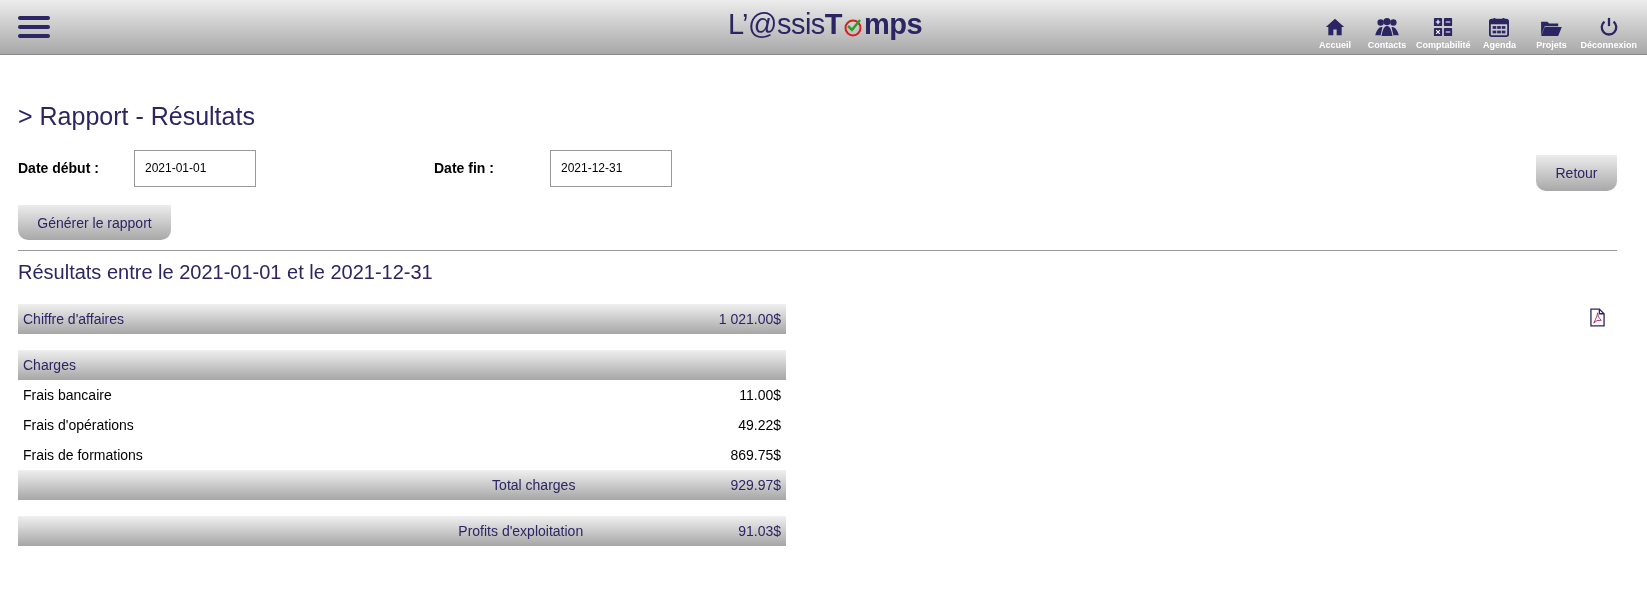 The image size is (1647, 589). What do you see at coordinates (1608, 27) in the screenshot?
I see `power-icon` at bounding box center [1608, 27].